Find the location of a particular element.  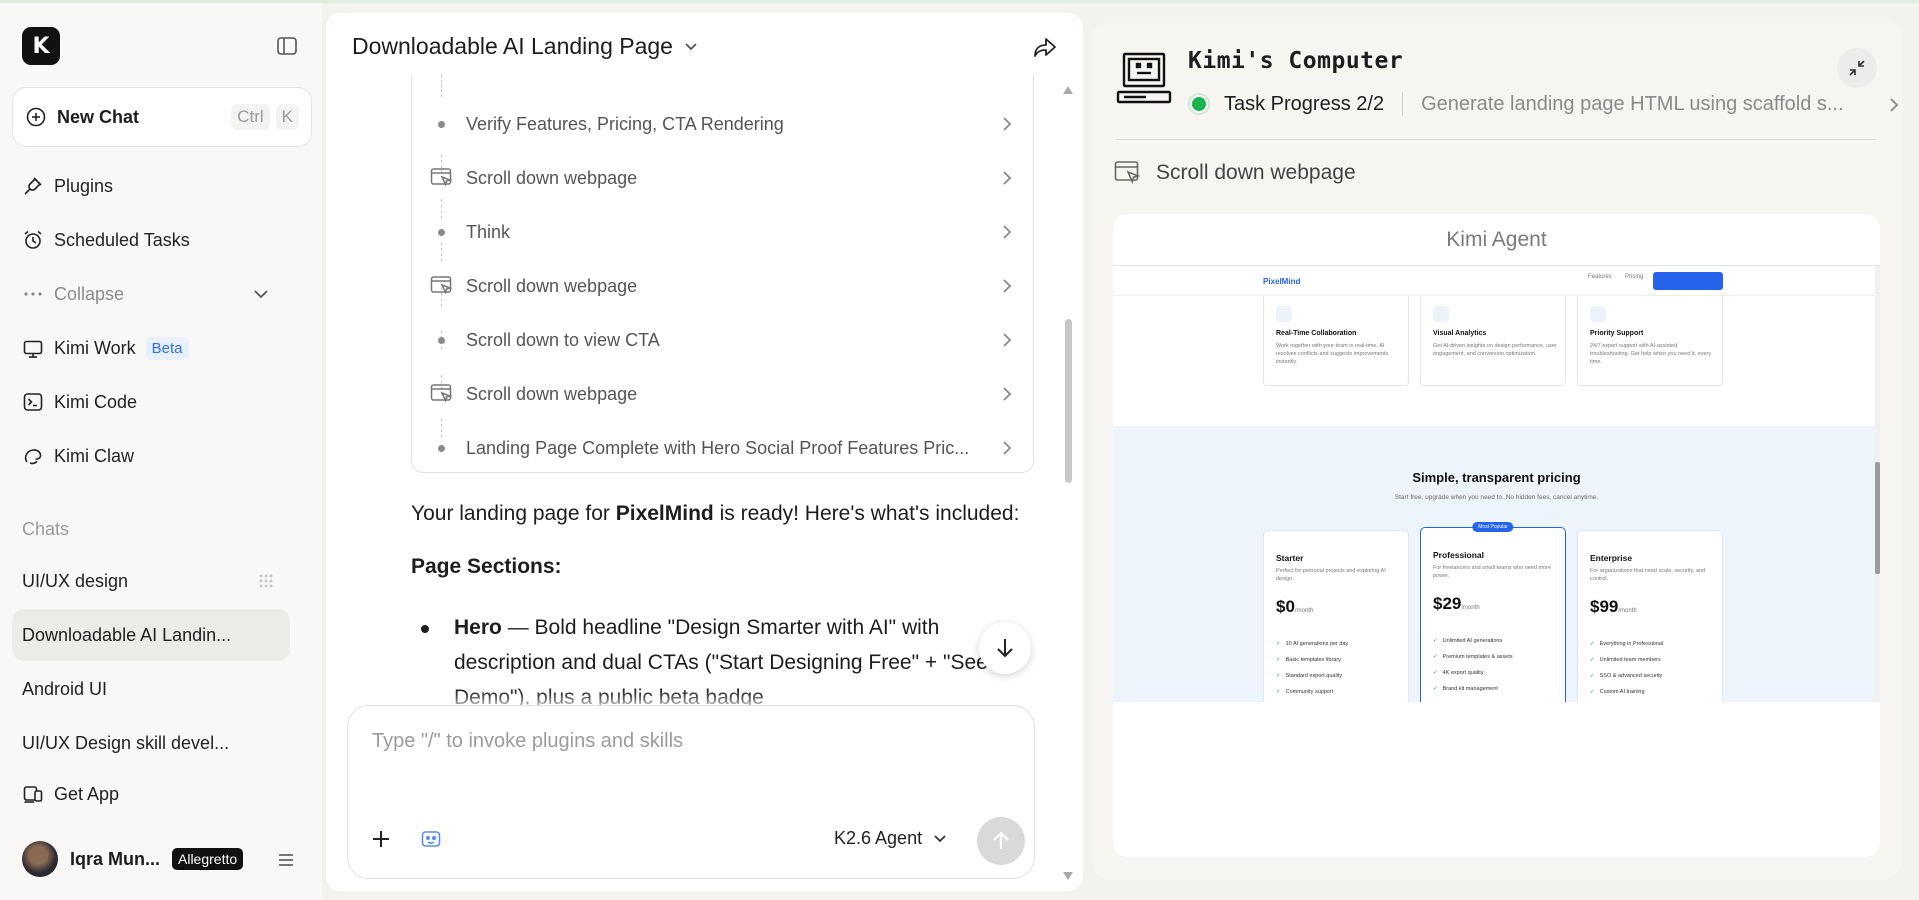

sidebar-item-kimi-claw: Kimi Claw is located at coordinates (78, 456).